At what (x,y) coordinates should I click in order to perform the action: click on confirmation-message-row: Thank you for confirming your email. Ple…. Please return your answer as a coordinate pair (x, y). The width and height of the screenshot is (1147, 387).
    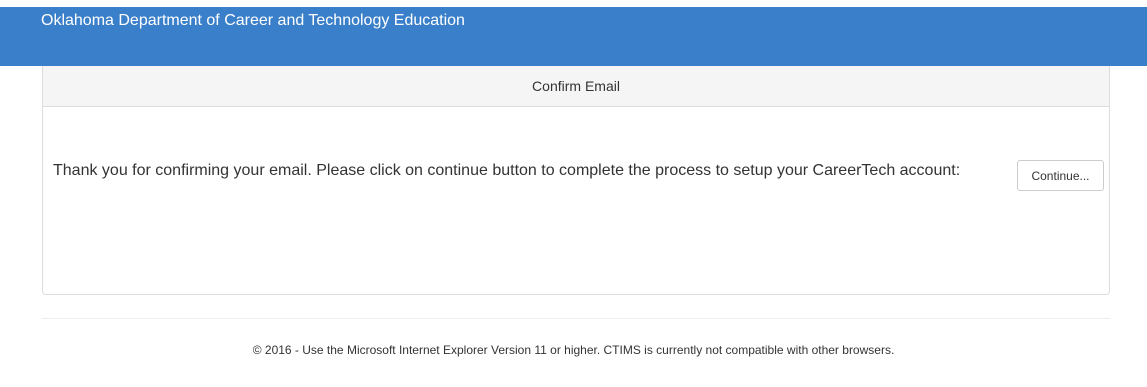
    Looking at the image, I should click on (506, 171).